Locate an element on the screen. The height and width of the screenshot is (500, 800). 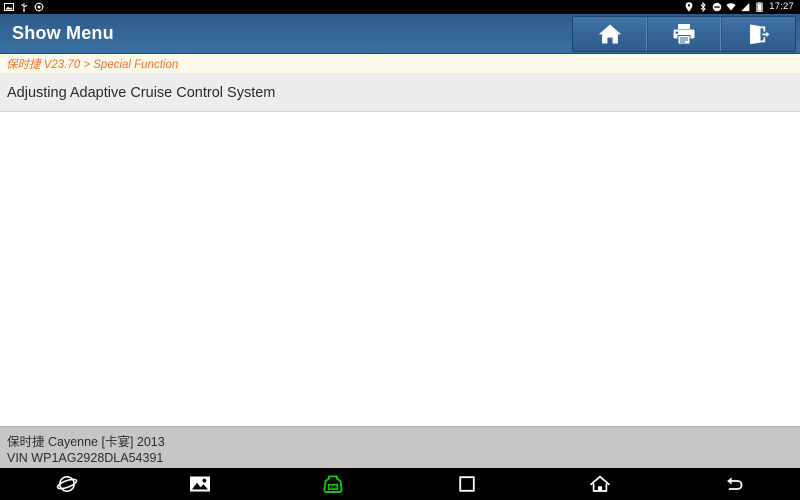
back-button is located at coordinates (733, 484).